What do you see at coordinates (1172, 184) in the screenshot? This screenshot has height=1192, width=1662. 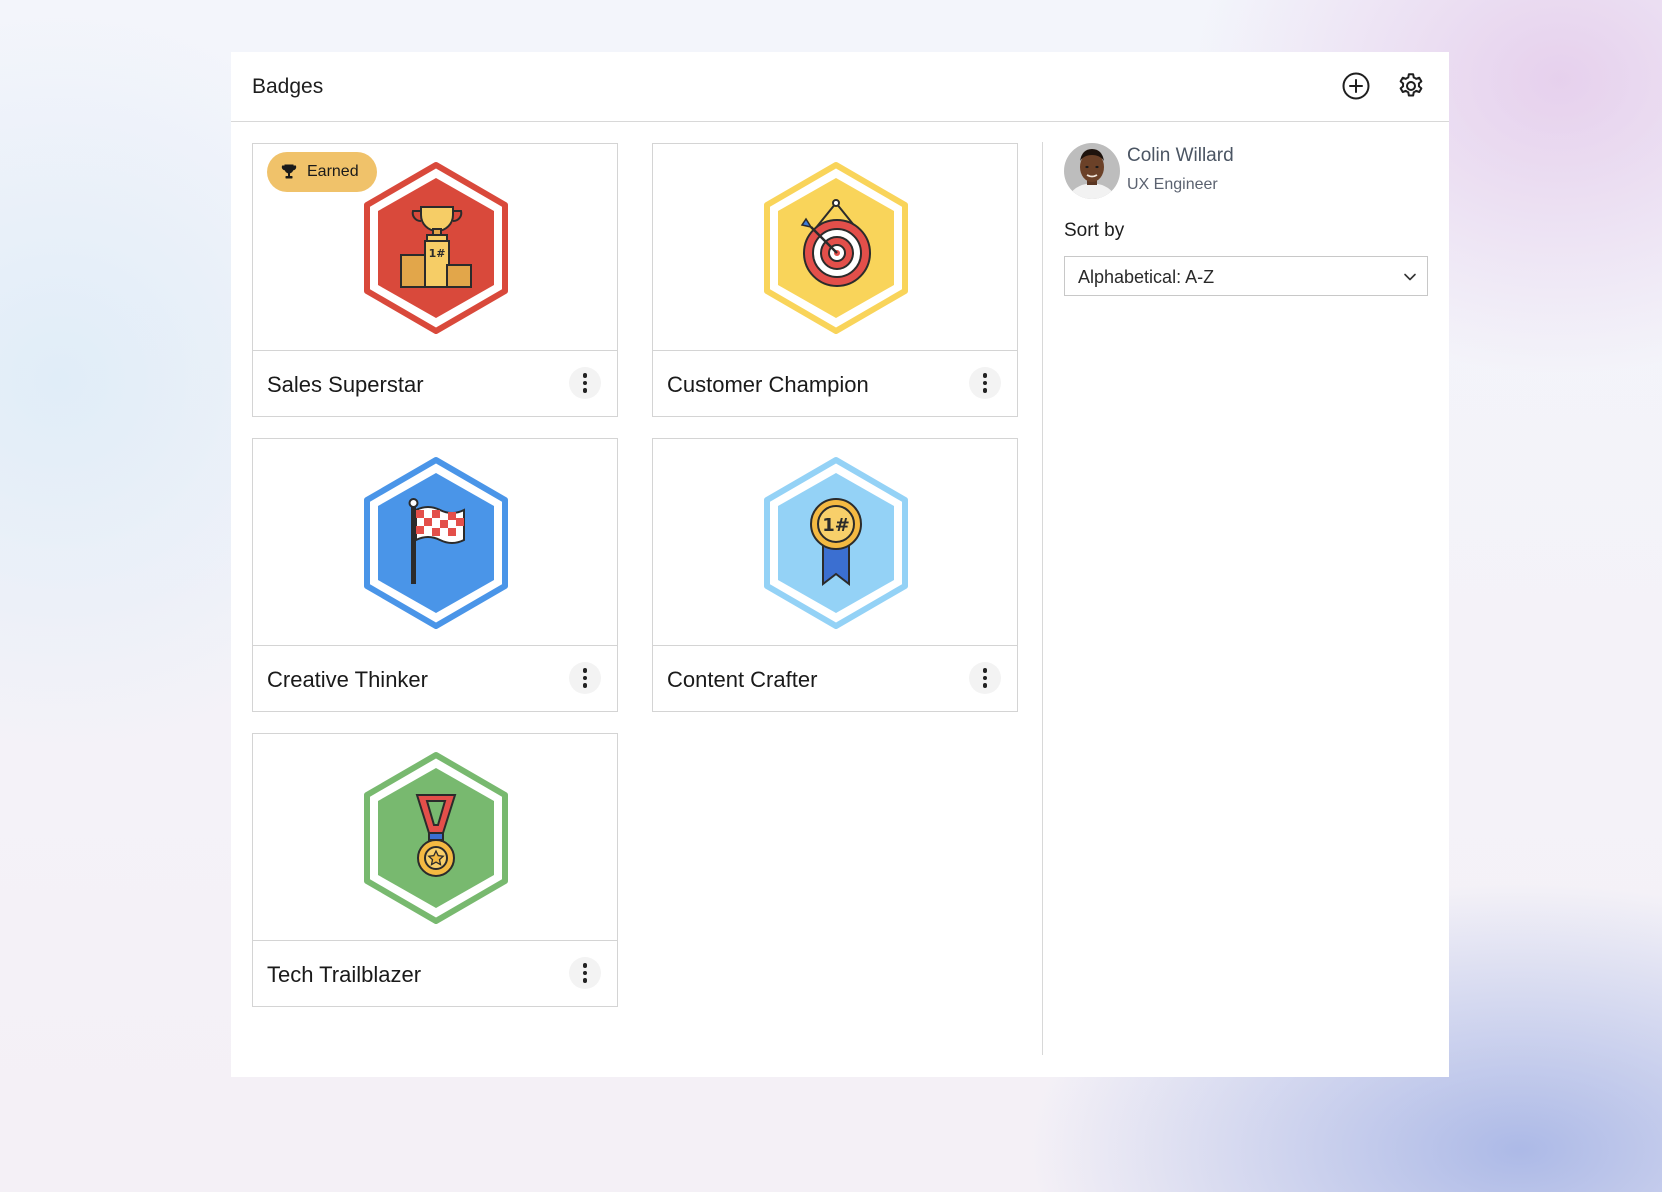 I see `user-role: UX Engineer` at bounding box center [1172, 184].